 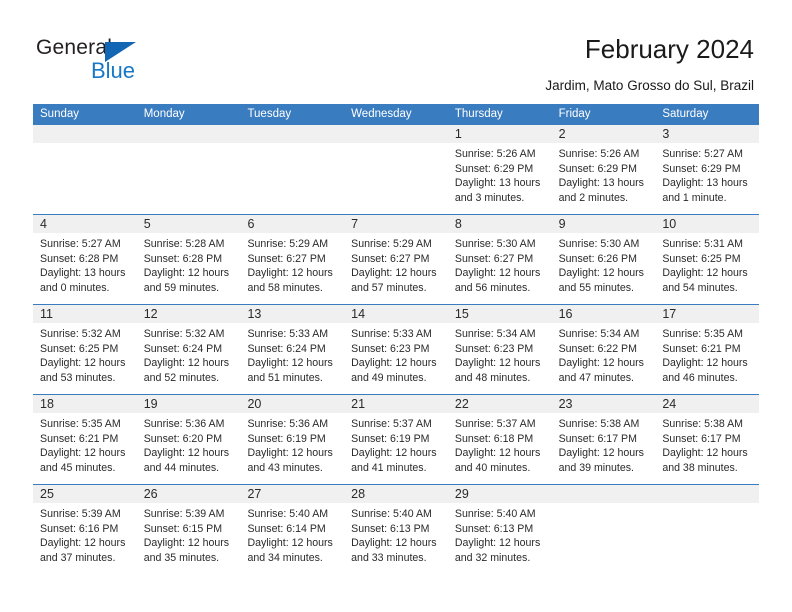 I want to click on day-number: 15, so click(x=499, y=314).